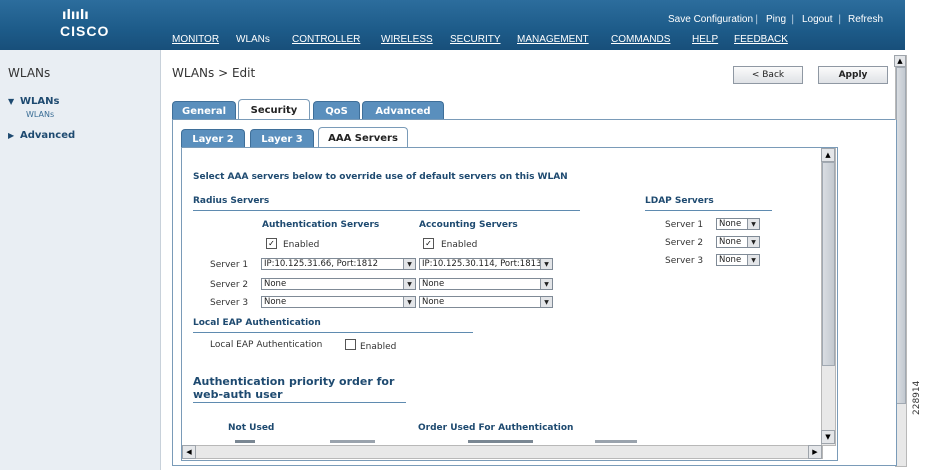 The height and width of the screenshot is (470, 932). What do you see at coordinates (482, 264) in the screenshot?
I see `acct-server-1-value: IP:10.125.30.114, Port:1813` at bounding box center [482, 264].